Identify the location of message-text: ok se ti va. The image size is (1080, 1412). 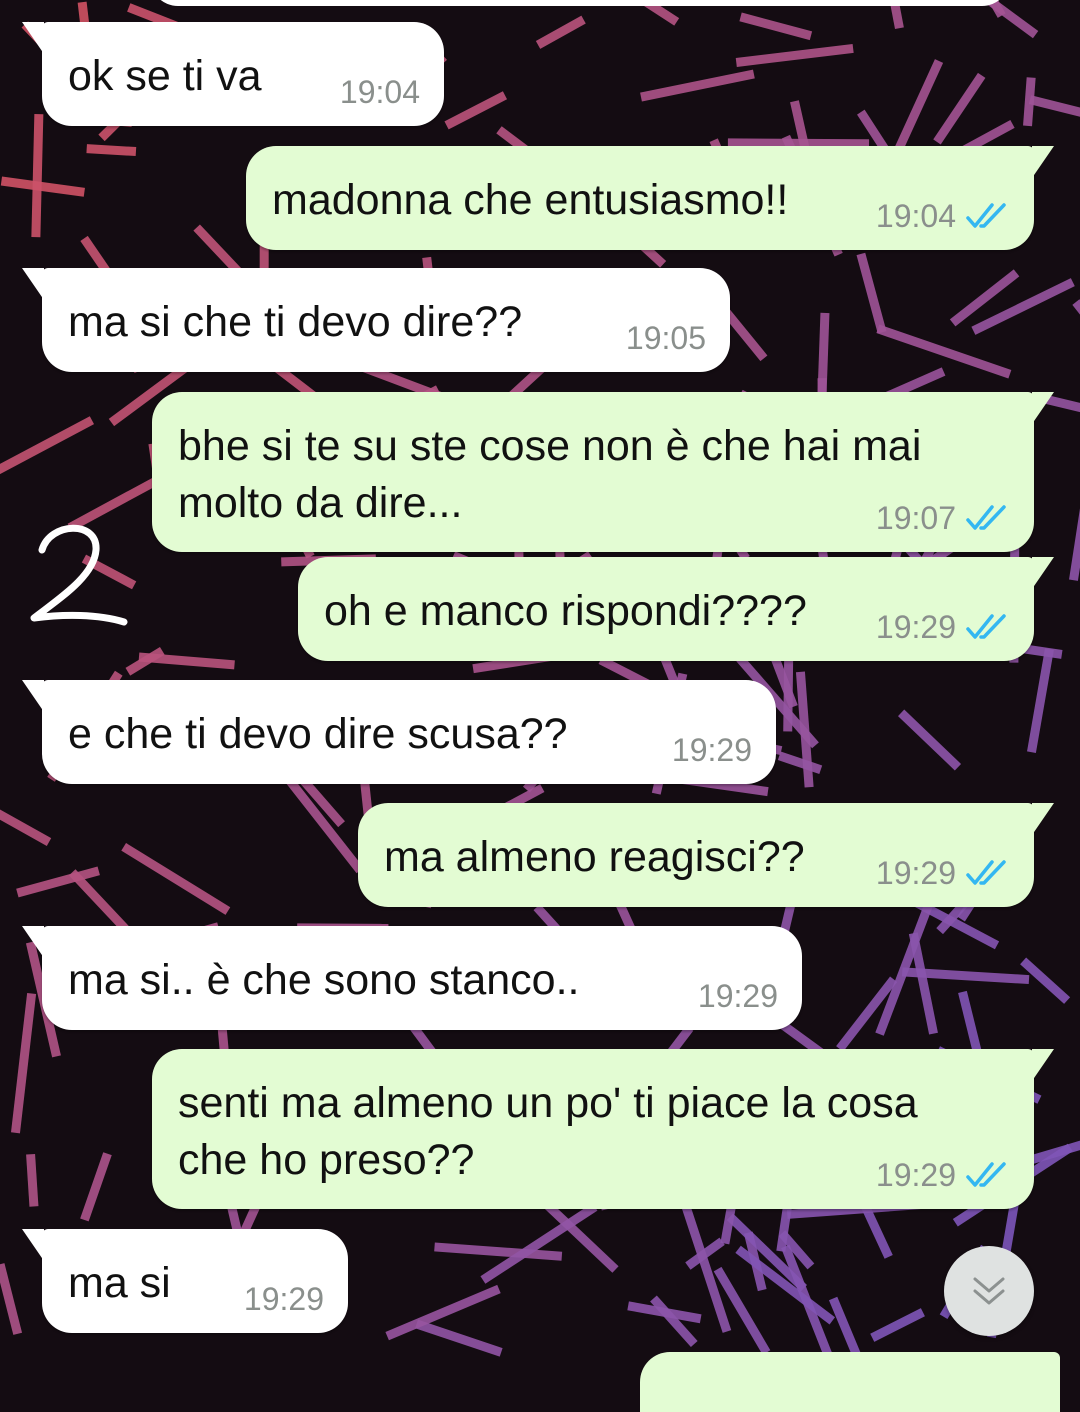
(165, 76).